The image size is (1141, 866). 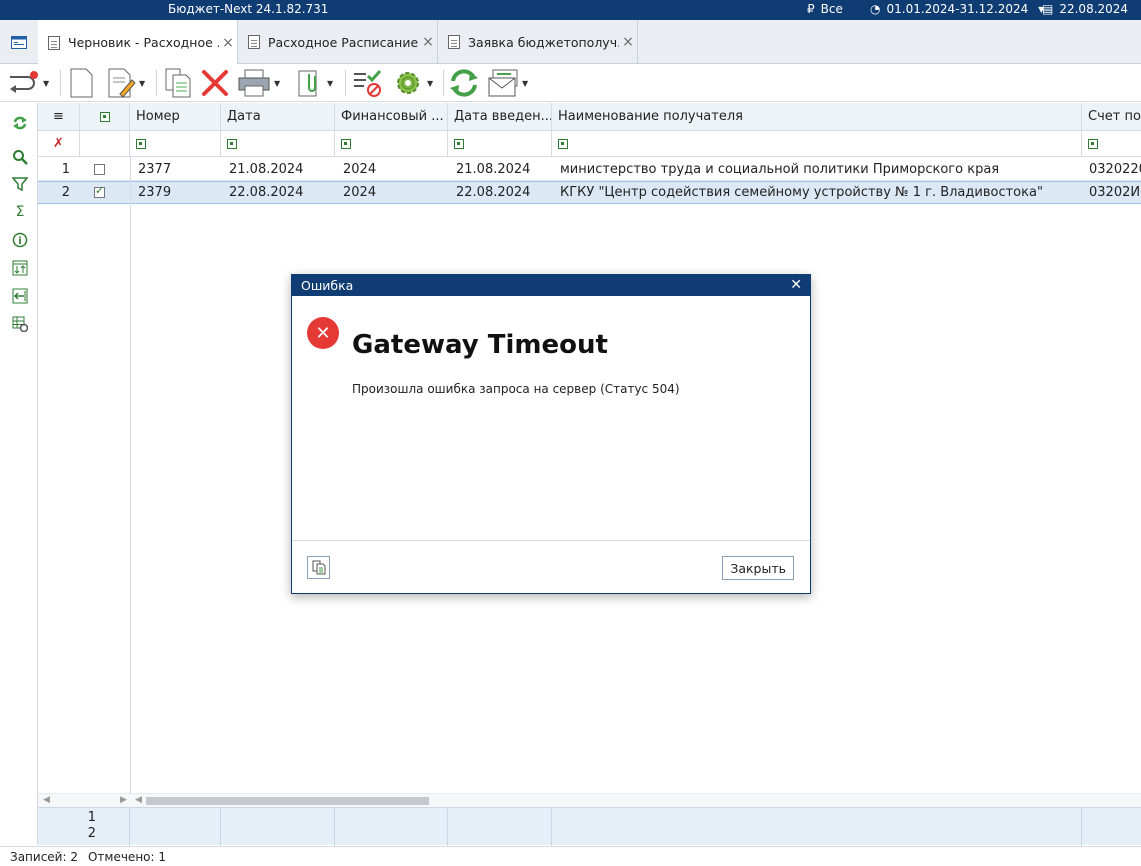 I want to click on error-icon: ✕, so click(x=323, y=333).